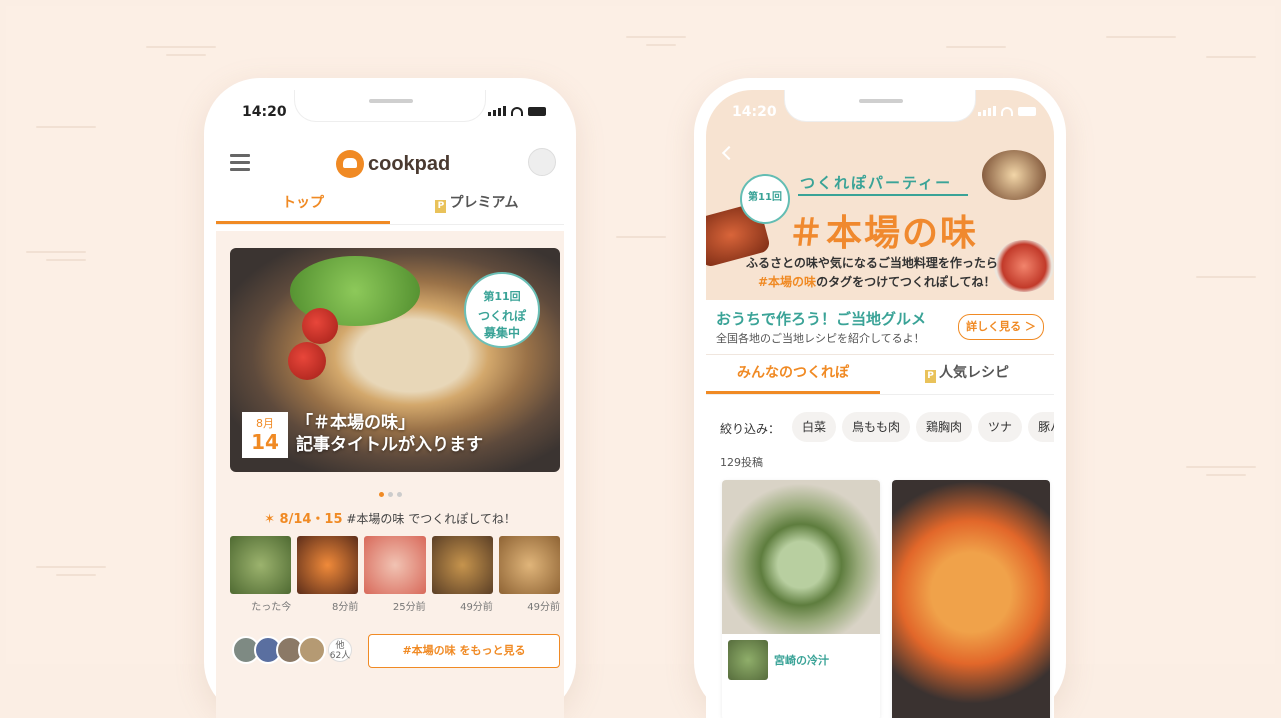 Image resolution: width=1281 pixels, height=718 pixels. I want to click on filter-chip: 白菜, so click(814, 427).